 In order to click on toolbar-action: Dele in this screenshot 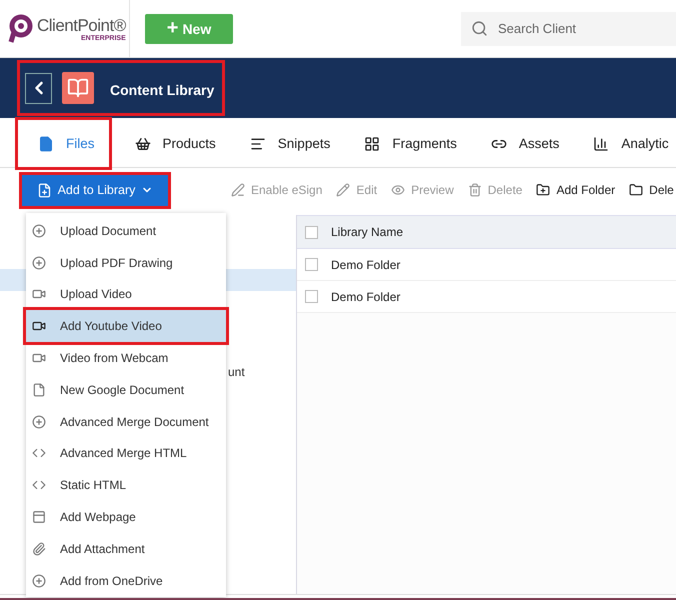, I will do `click(649, 190)`.